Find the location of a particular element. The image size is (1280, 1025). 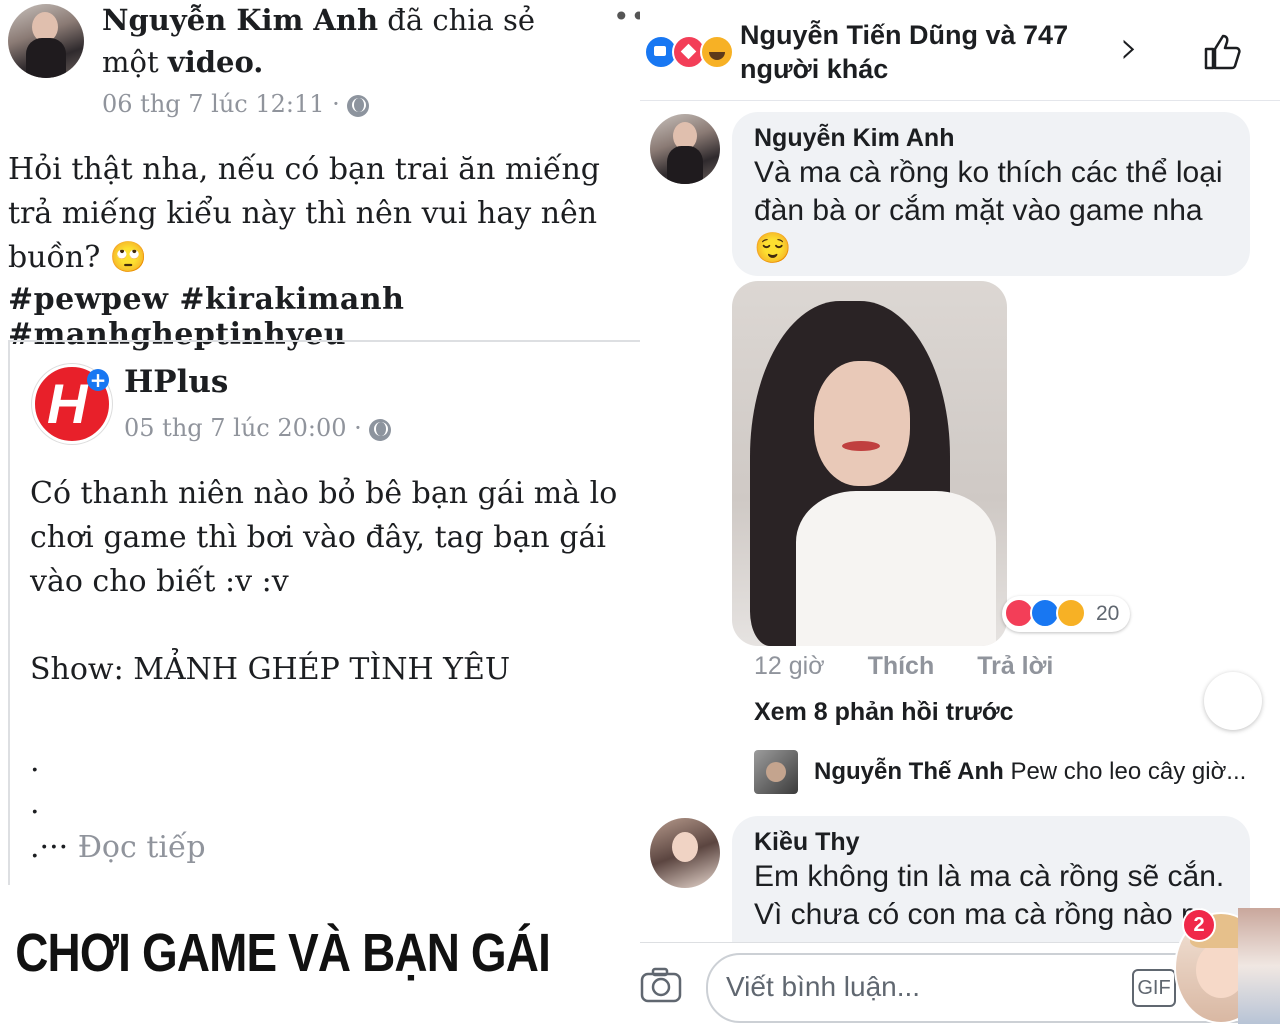

post-body-line1: Hỏi thật nha, nếu có bạn trai ăn miếng is located at coordinates (304, 169).